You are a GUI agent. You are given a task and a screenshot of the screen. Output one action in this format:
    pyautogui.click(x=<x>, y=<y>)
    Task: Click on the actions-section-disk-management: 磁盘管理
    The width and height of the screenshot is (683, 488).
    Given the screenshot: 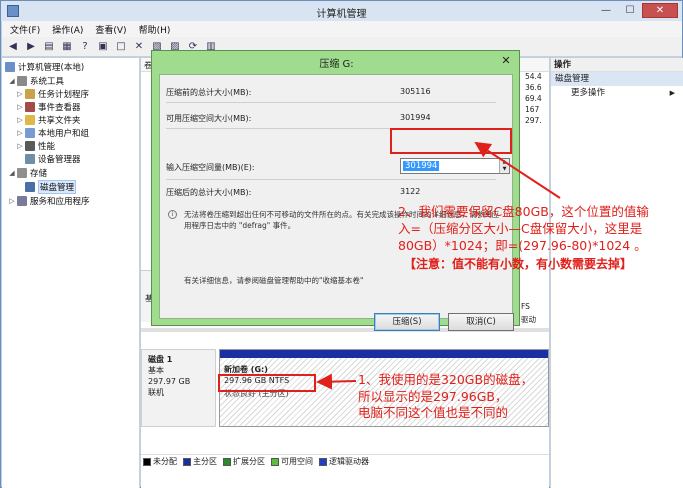 What is the action you would take?
    pyautogui.click(x=617, y=79)
    